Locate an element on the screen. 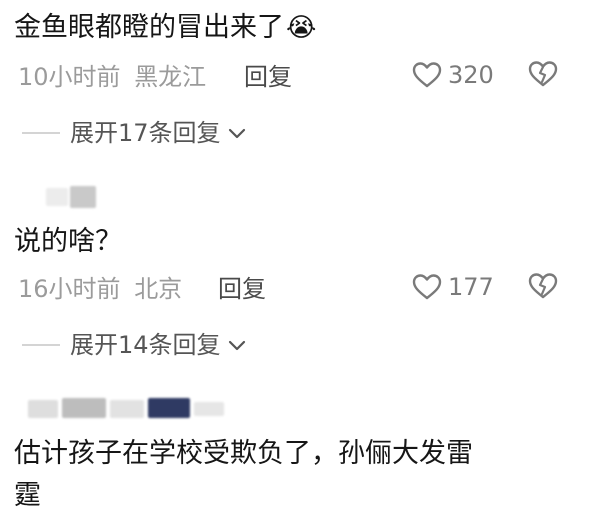  comment-2-meta: 16小时前 北京 is located at coordinates (100, 289).